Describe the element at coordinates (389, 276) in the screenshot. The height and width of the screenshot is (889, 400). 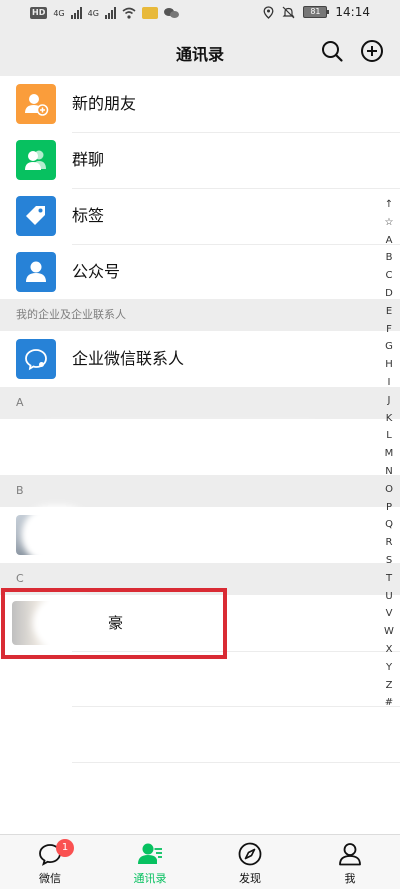
I see `index-letter: C` at that location.